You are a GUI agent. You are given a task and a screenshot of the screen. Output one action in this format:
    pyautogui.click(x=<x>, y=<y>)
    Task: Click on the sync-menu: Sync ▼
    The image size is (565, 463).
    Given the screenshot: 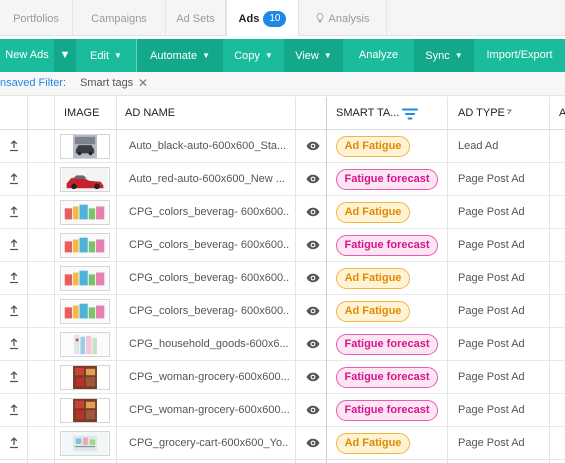 What is the action you would take?
    pyautogui.click(x=444, y=55)
    